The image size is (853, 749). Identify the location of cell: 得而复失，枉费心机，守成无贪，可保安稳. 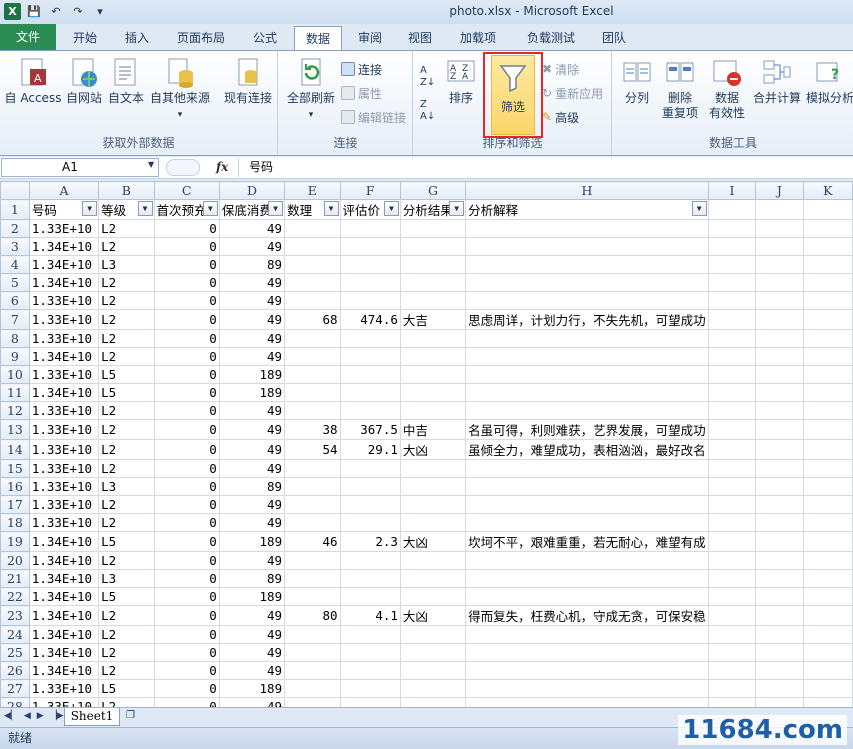
(587, 615).